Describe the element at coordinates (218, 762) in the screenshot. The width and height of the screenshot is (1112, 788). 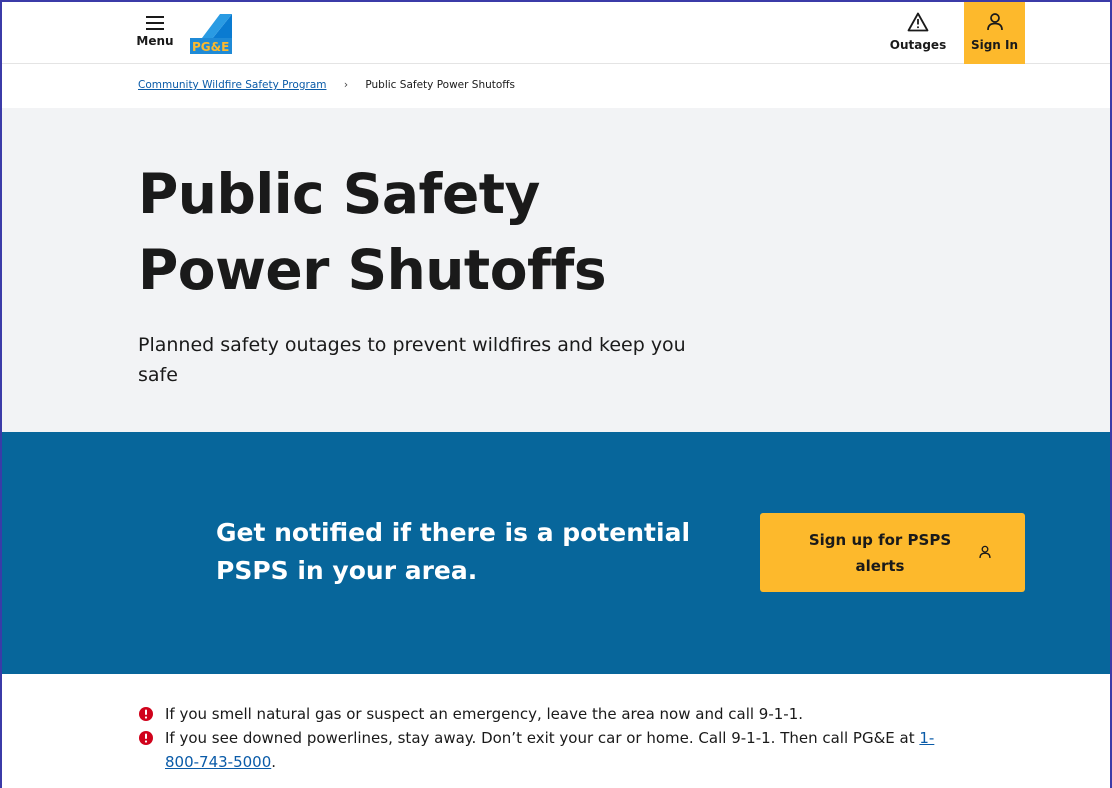
I see `phone-link-part2: 800-743-5000` at that location.